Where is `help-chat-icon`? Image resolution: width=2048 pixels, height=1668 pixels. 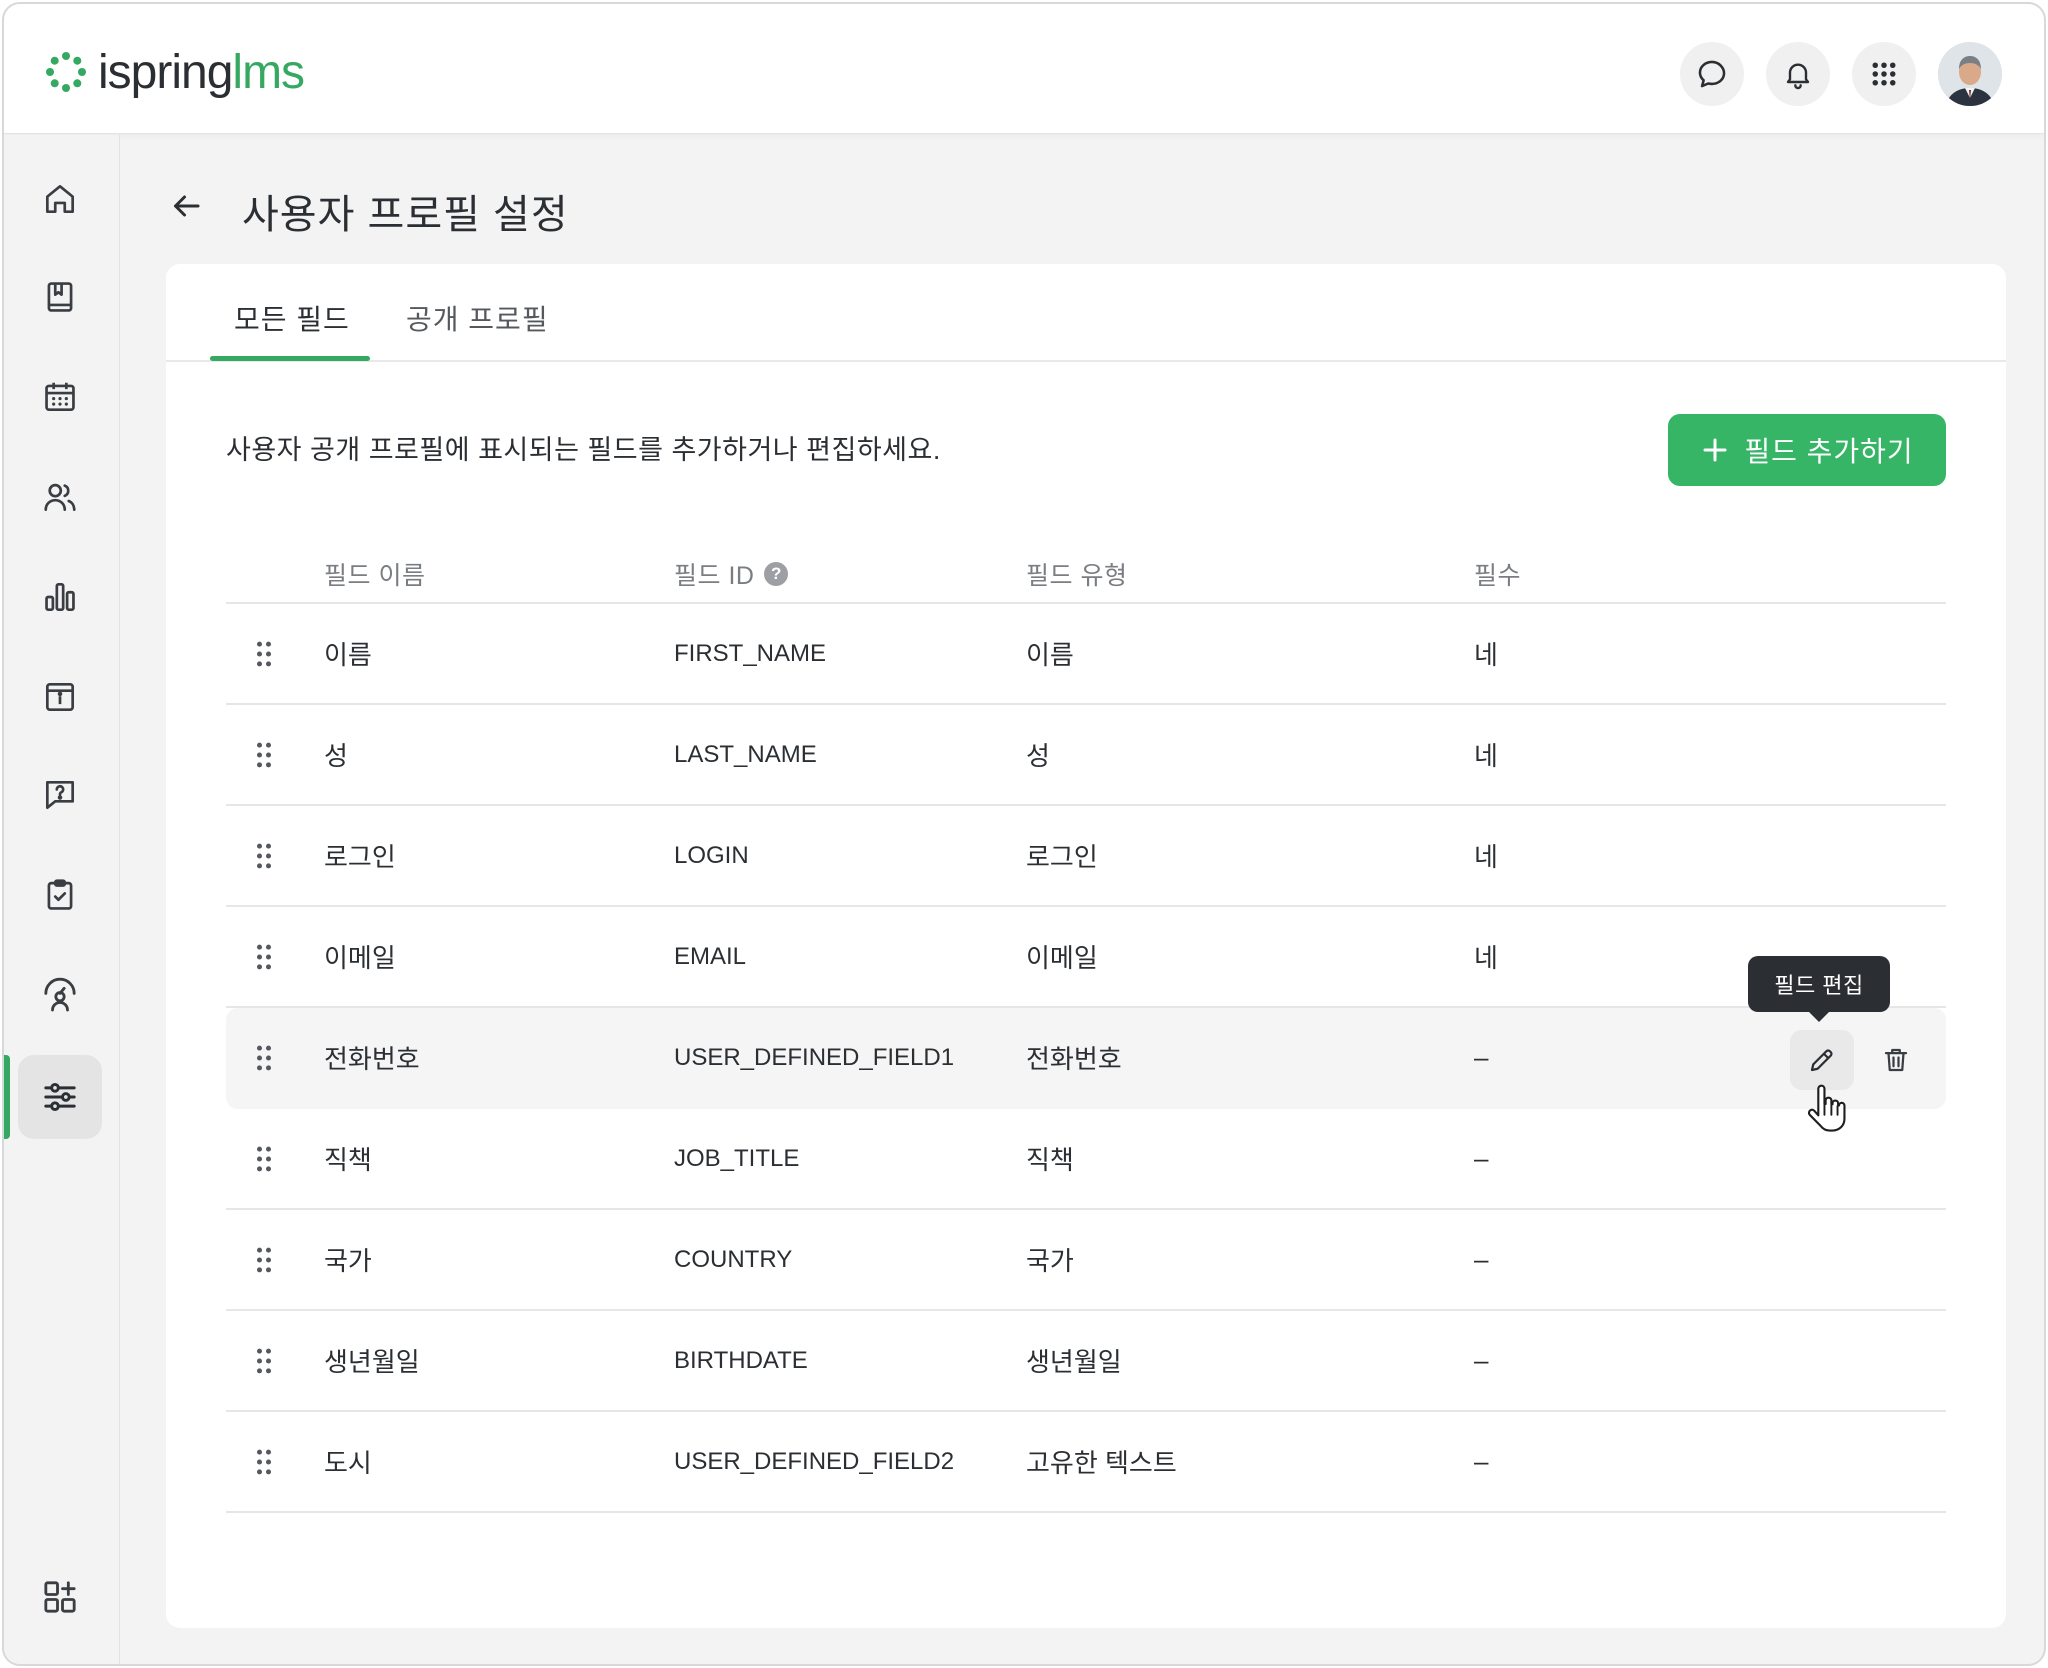 help-chat-icon is located at coordinates (60, 795).